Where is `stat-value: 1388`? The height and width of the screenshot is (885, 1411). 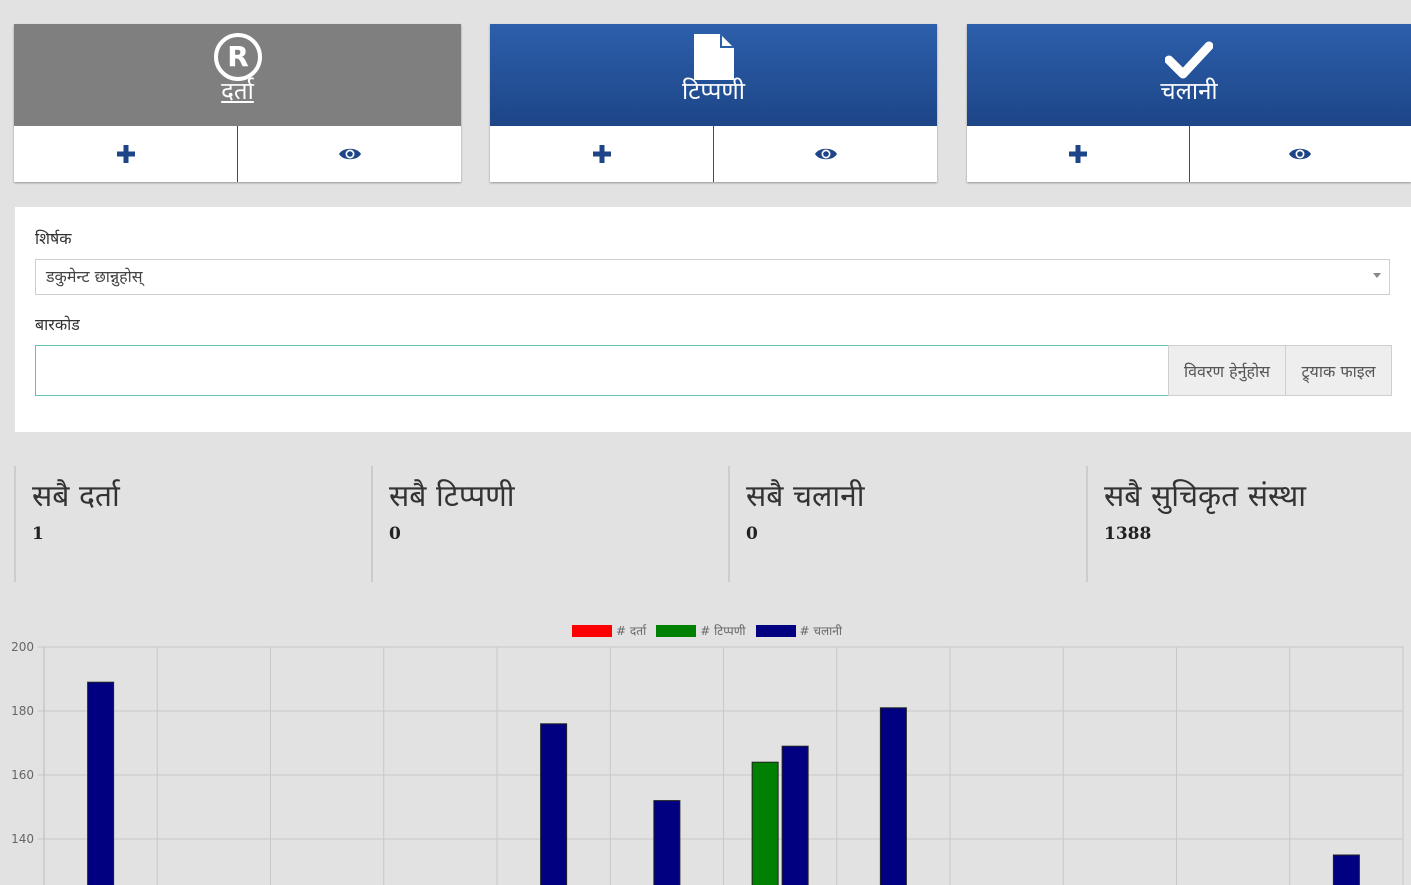
stat-value: 1388 is located at coordinates (1128, 534).